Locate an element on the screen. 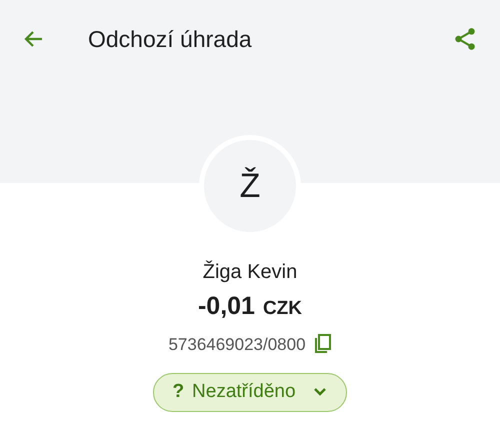  amount: -0,01 is located at coordinates (226, 306).